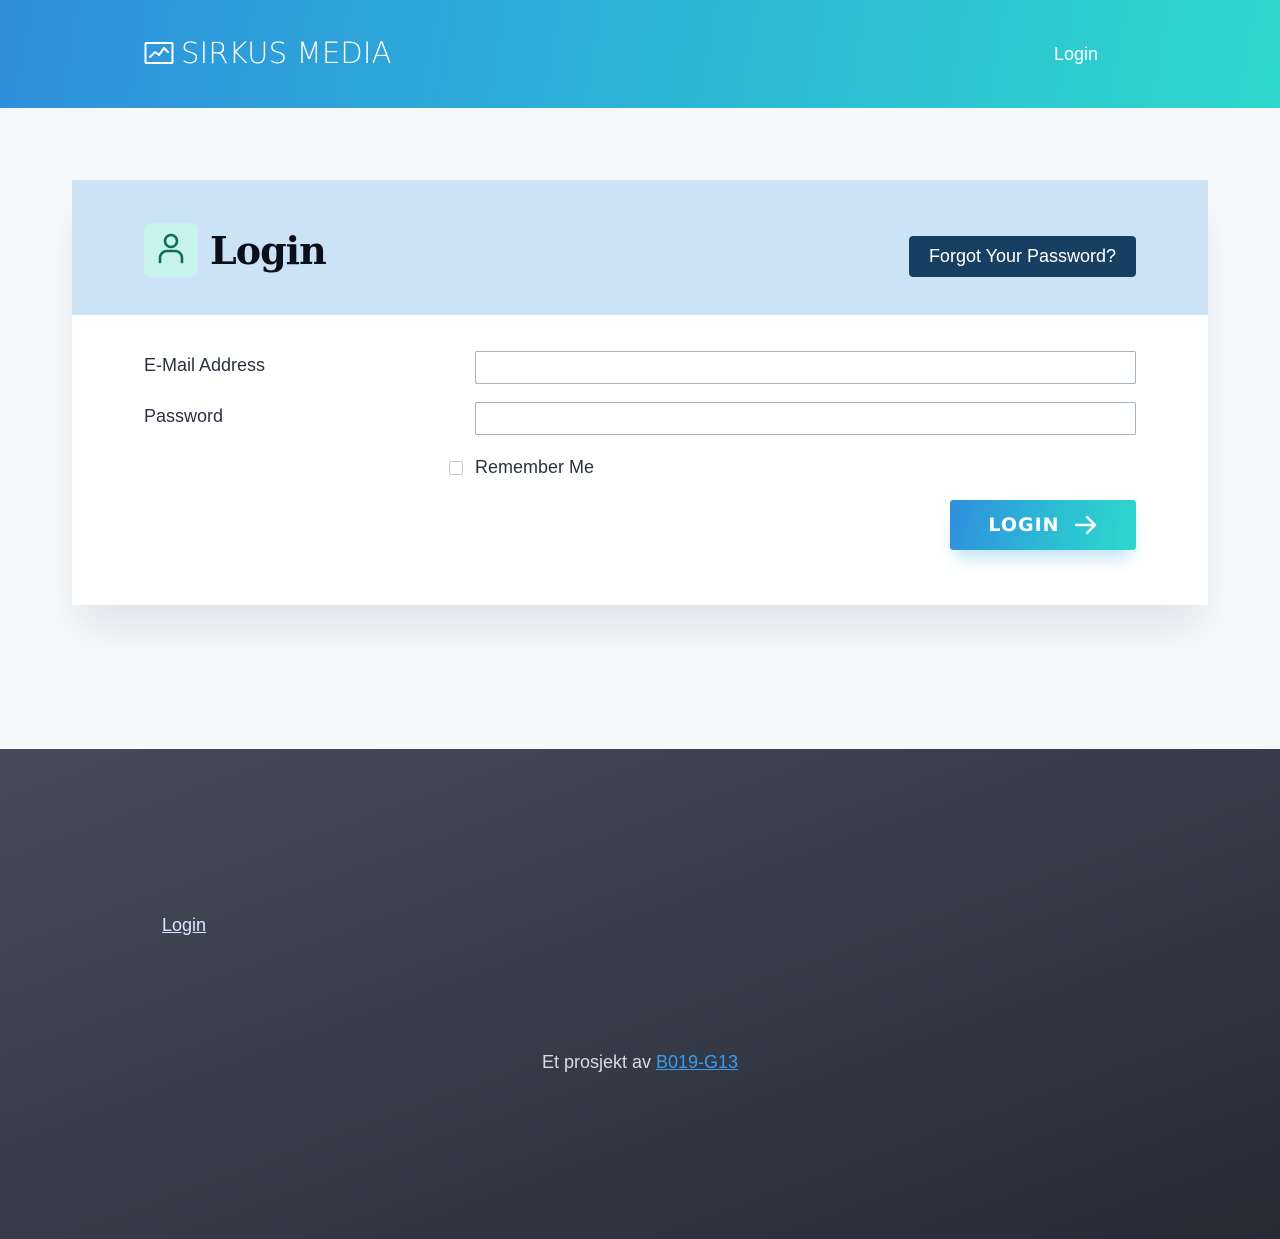 Image resolution: width=1280 pixels, height=1239 pixels. I want to click on nav-login-link: Login, so click(1076, 54).